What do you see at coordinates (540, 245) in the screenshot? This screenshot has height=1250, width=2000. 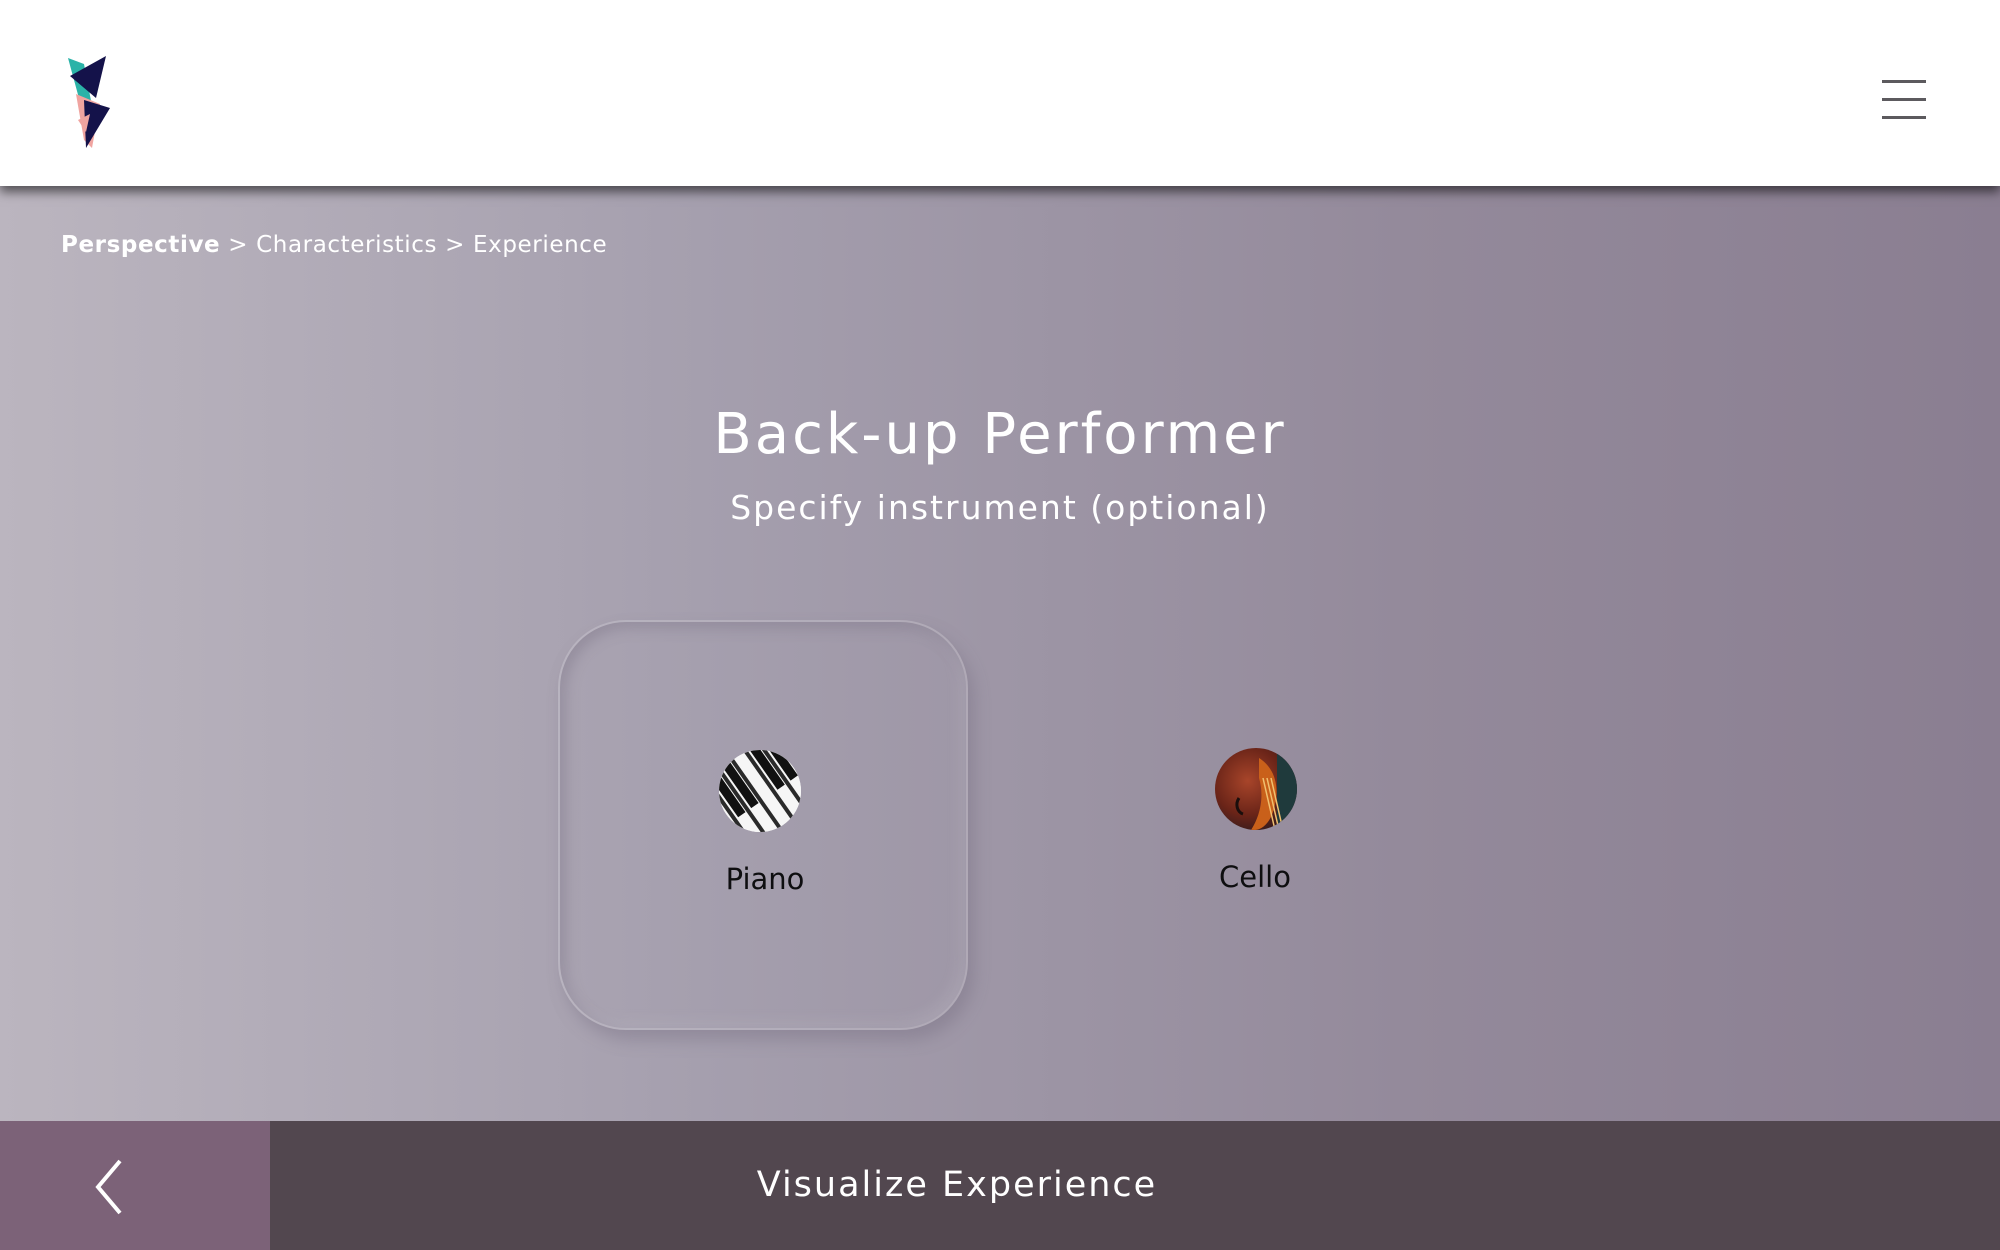 I see `breadcrumb-experience: Experience` at bounding box center [540, 245].